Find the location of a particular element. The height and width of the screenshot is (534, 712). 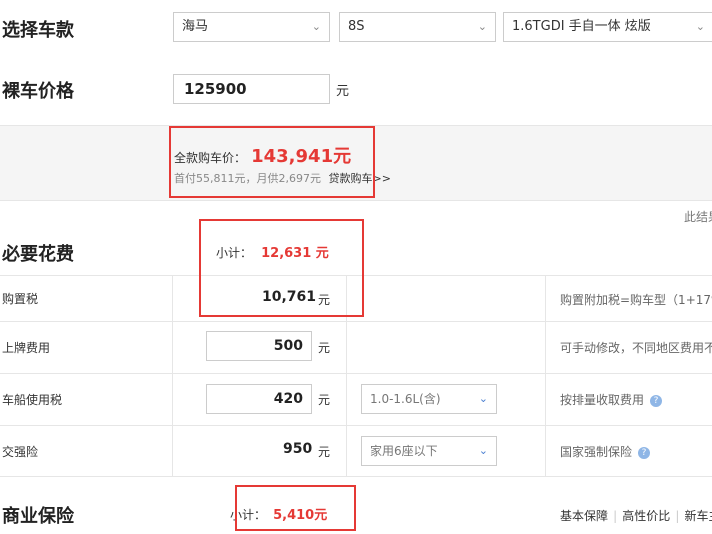

brand-select-value: 海马 is located at coordinates (195, 26).